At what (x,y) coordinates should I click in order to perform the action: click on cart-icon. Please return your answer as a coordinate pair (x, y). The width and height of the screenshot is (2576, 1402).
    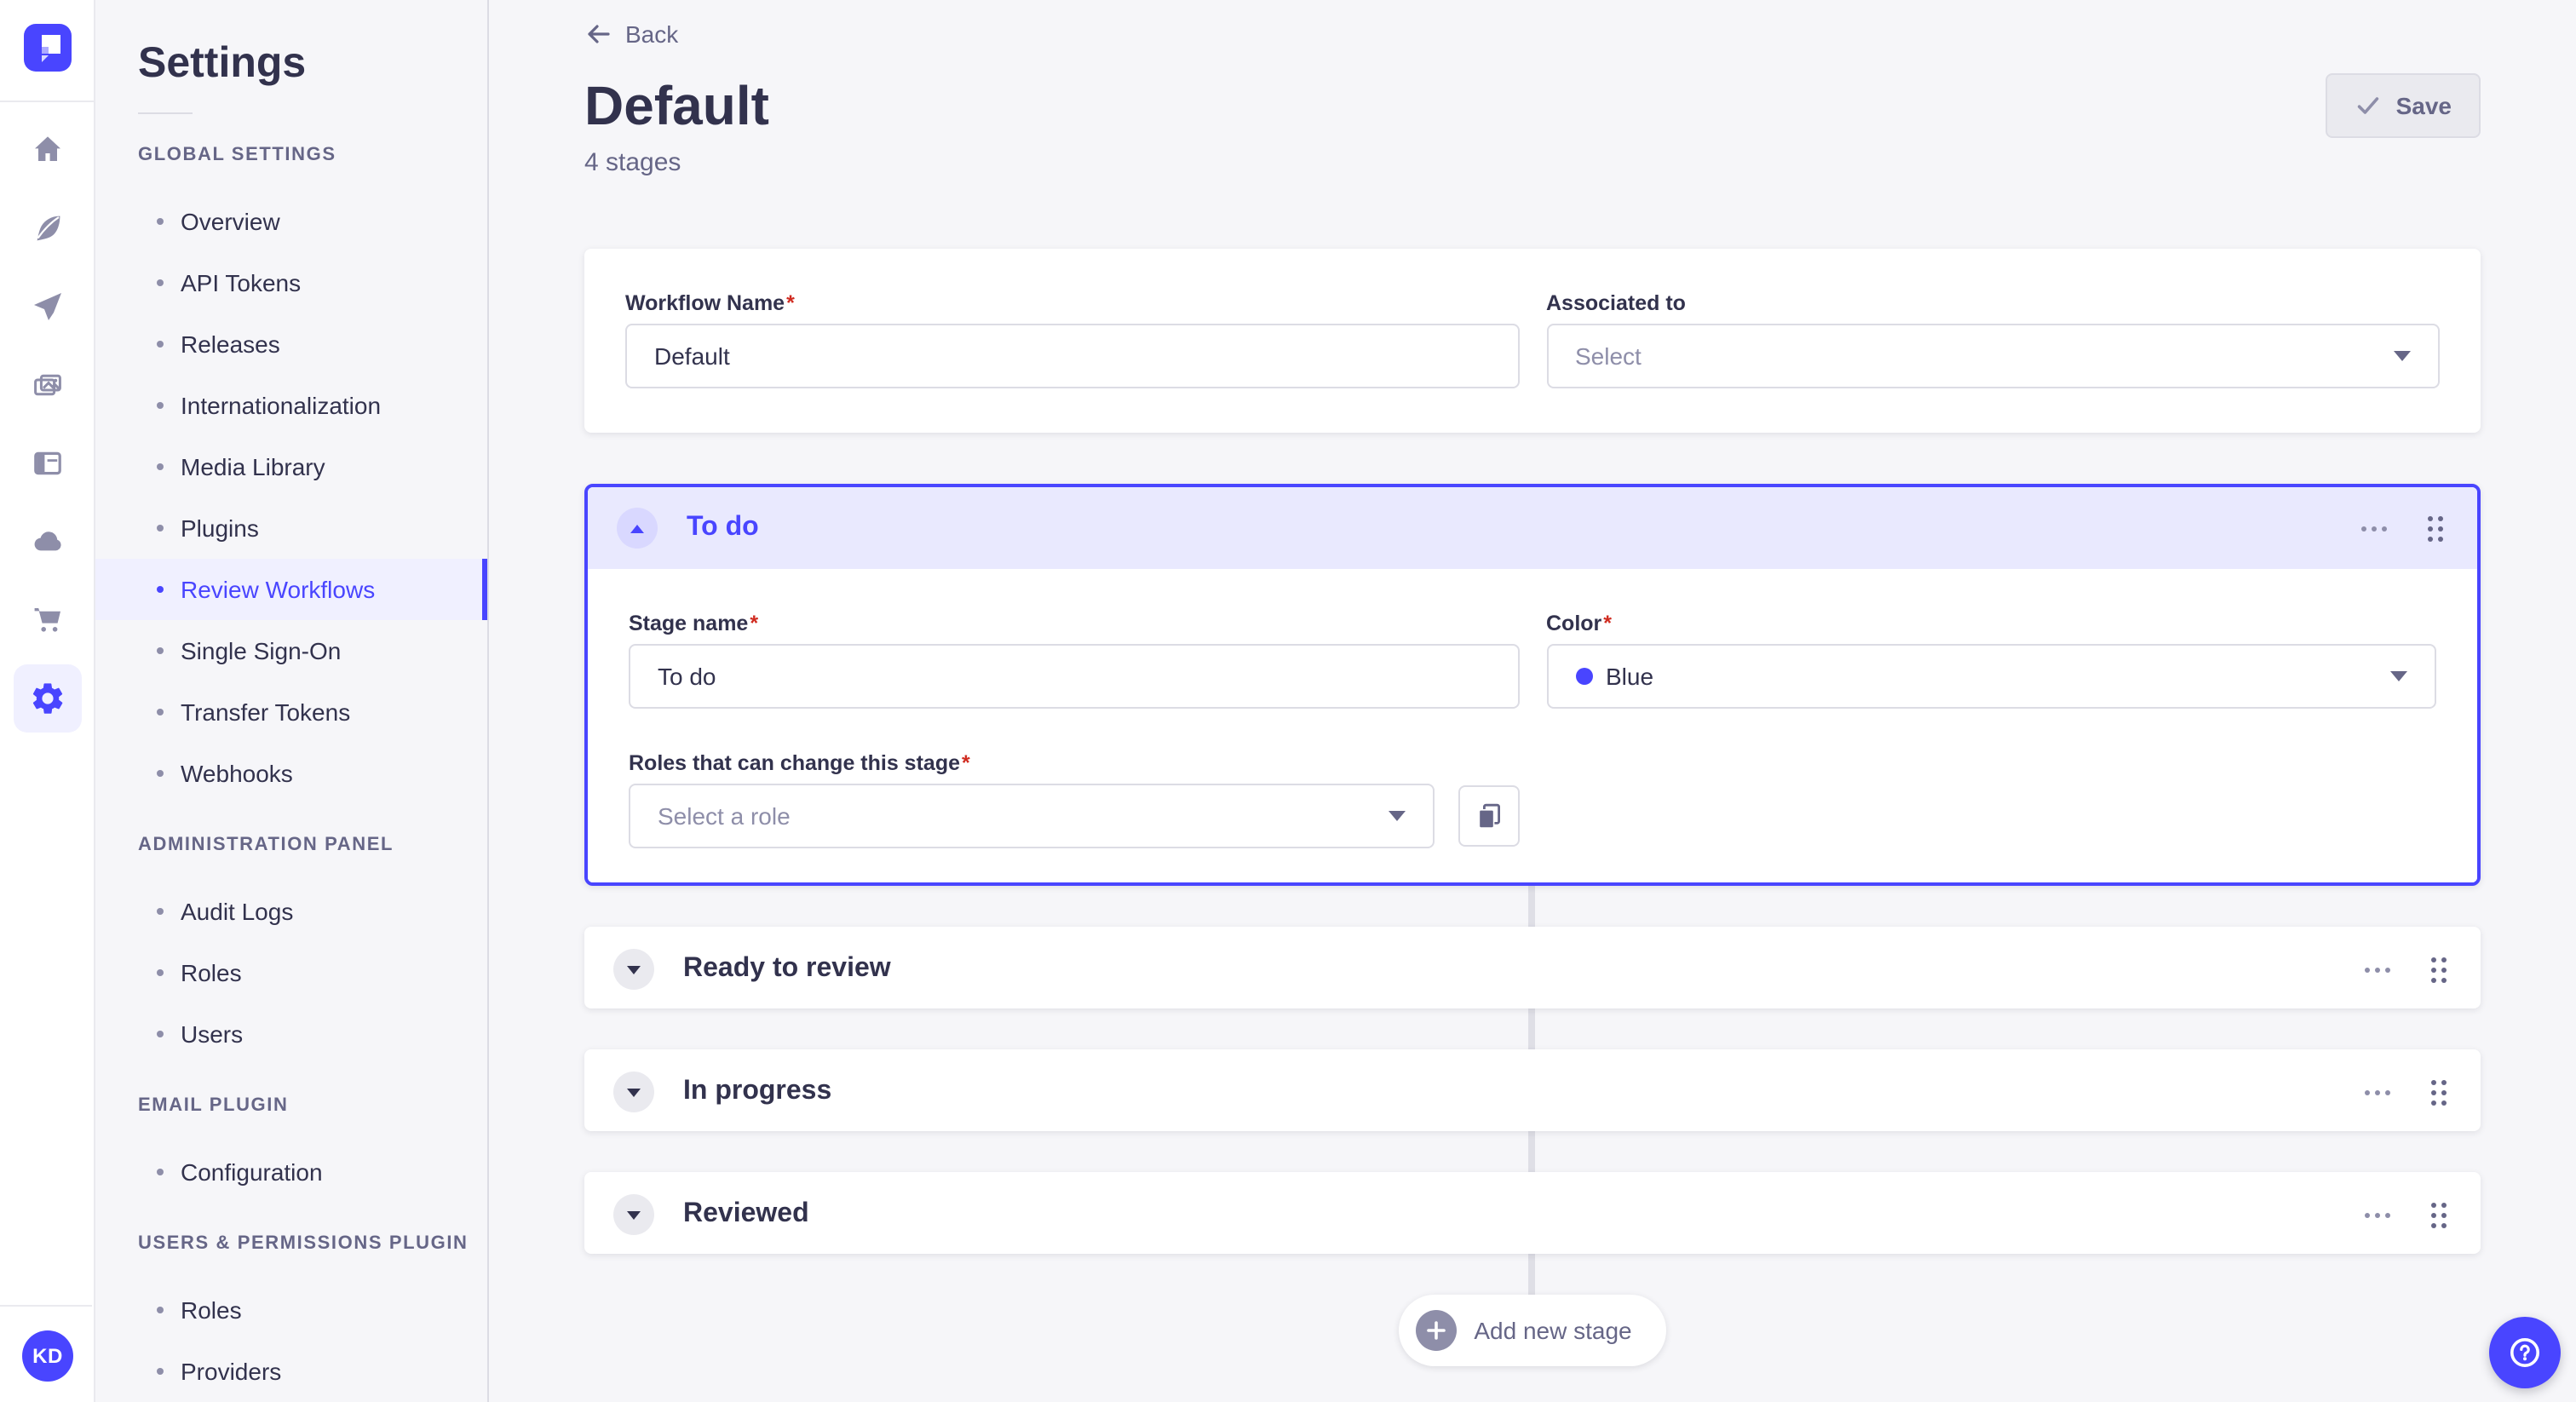
    Looking at the image, I should click on (47, 620).